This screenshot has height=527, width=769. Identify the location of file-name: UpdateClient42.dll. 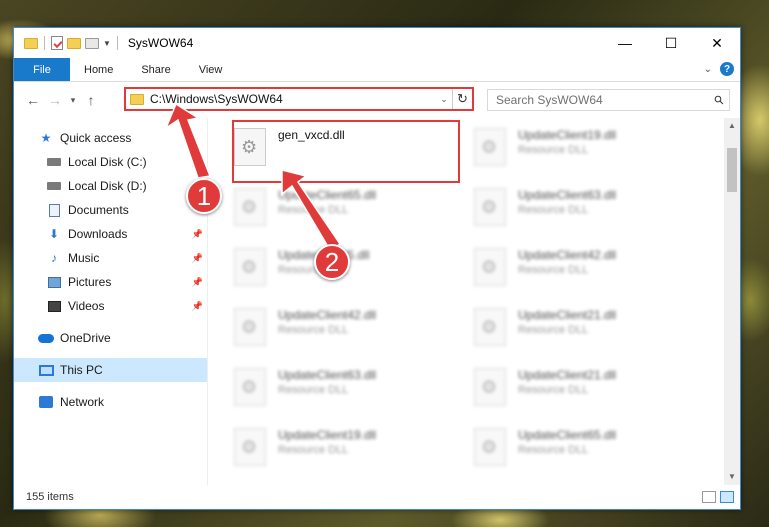
(567, 255).